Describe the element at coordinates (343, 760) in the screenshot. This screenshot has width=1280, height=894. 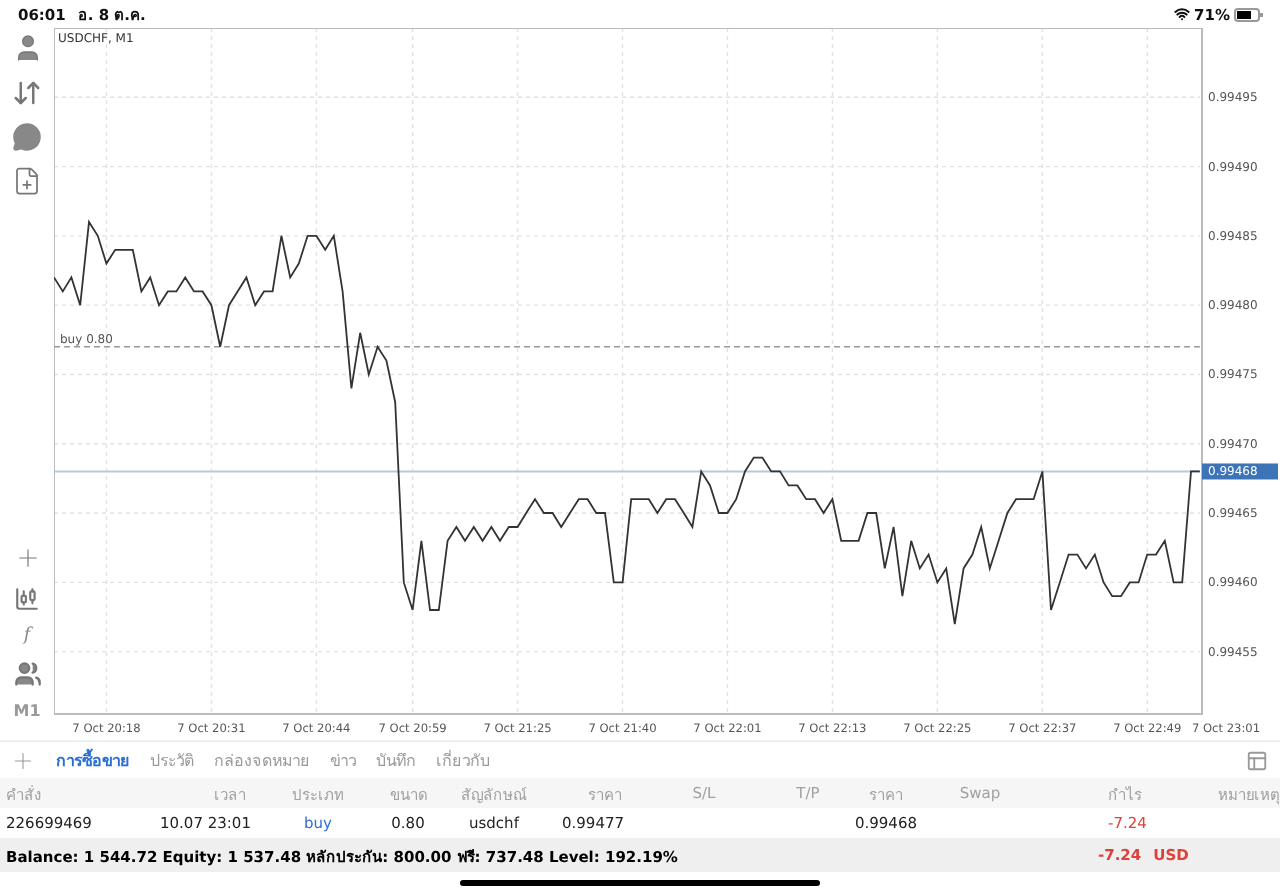
I see `tab: ข่าว` at that location.